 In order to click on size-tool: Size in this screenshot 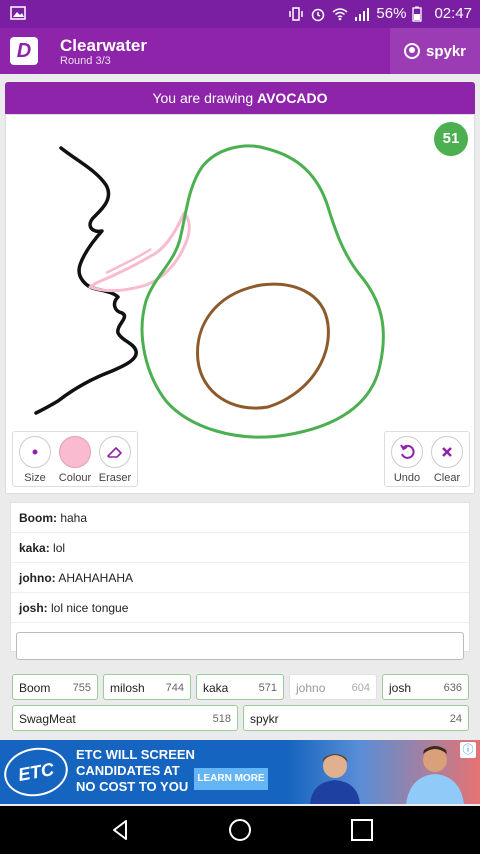, I will do `click(35, 460)`.